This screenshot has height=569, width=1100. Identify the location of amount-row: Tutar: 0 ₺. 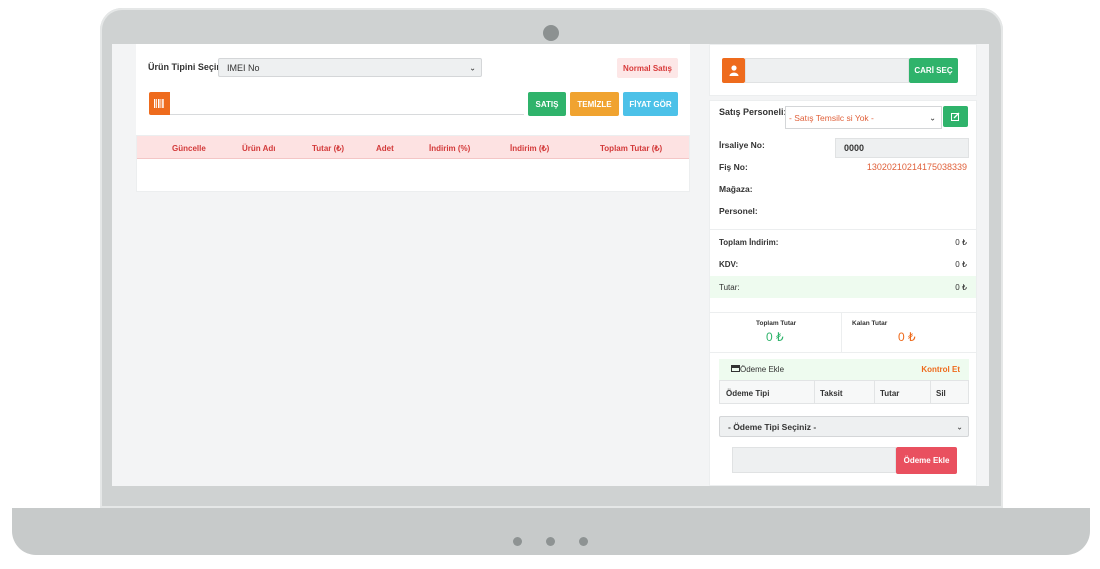
(843, 287).